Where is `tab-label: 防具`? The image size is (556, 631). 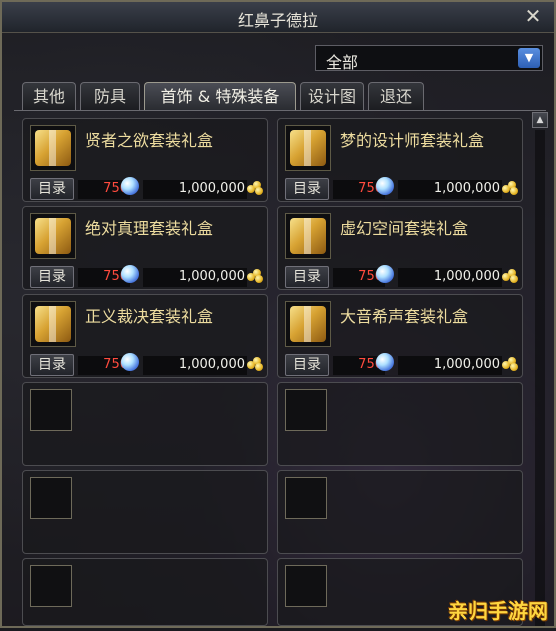 tab-label: 防具 is located at coordinates (109, 96).